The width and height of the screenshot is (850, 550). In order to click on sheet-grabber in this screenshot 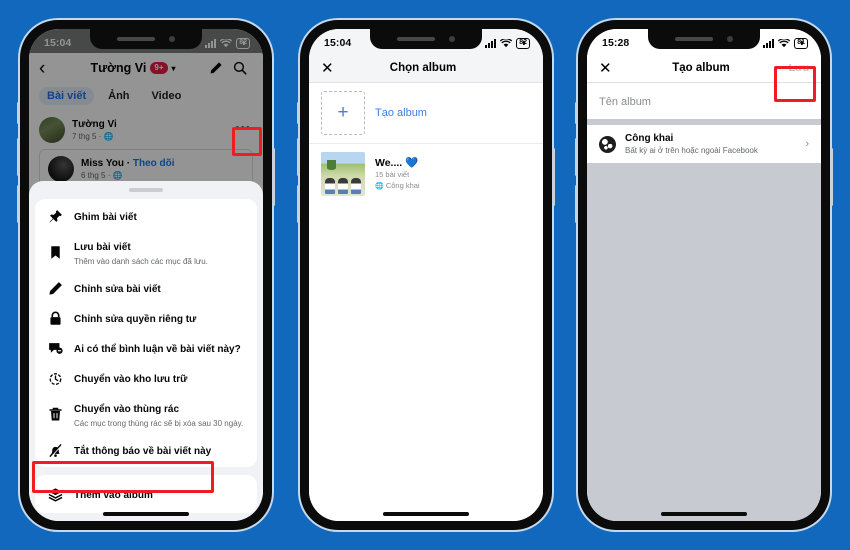, I will do `click(146, 190)`.